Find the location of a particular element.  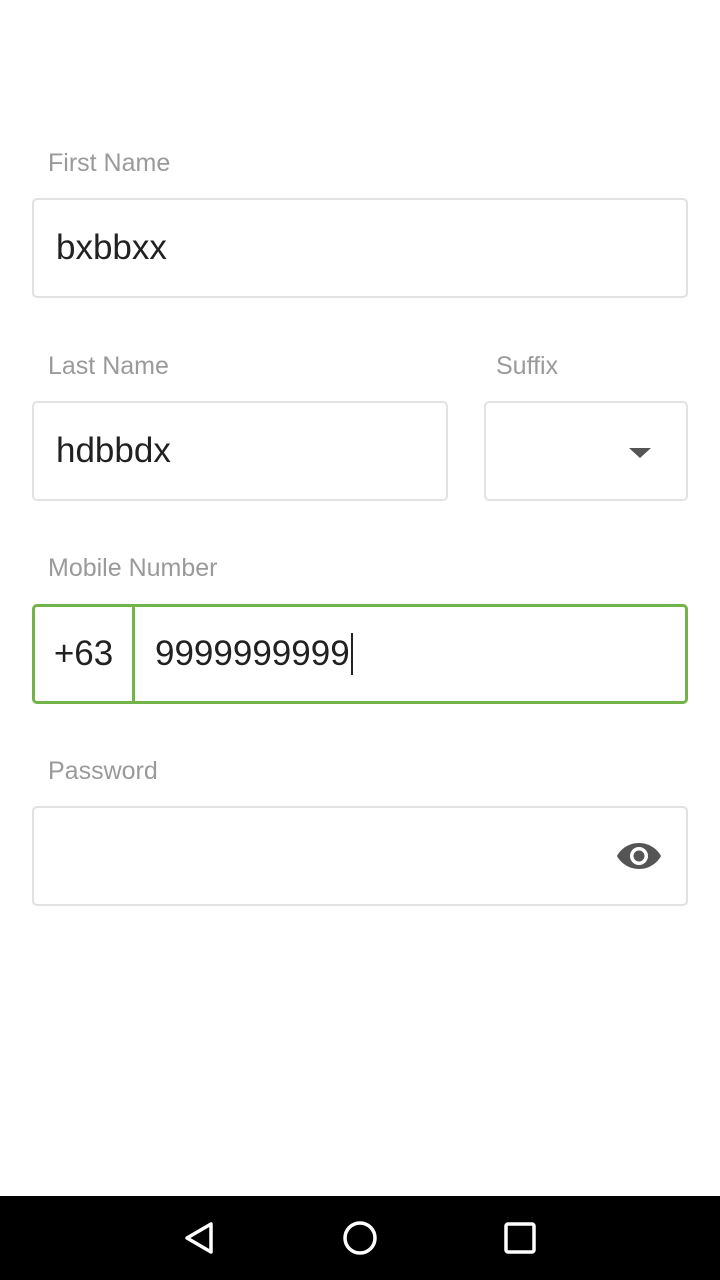

password-label: Password is located at coordinates (103, 771).